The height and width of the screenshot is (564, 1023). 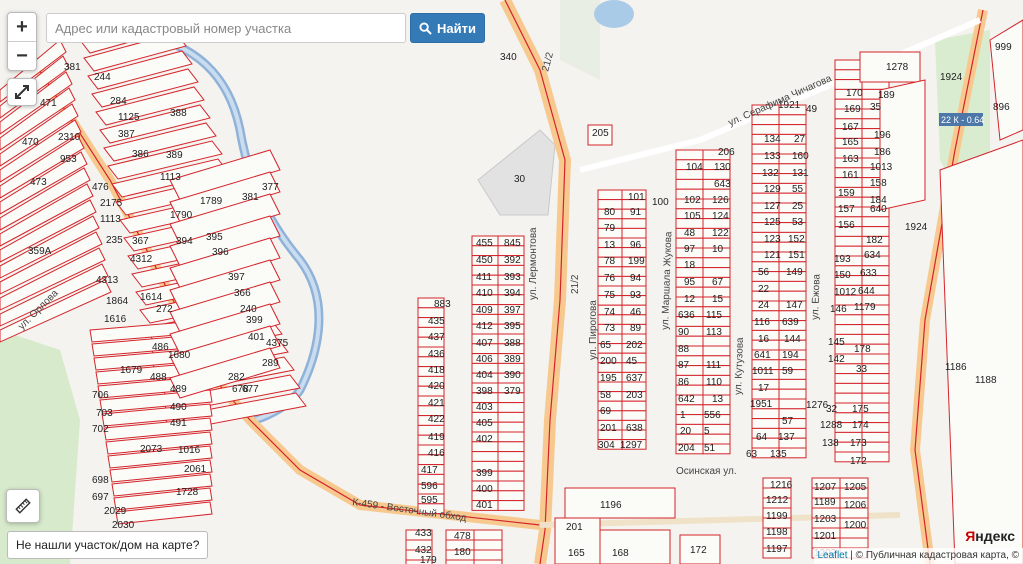 What do you see at coordinates (855, 505) in the screenshot?
I see `parcel-number: 1206` at bounding box center [855, 505].